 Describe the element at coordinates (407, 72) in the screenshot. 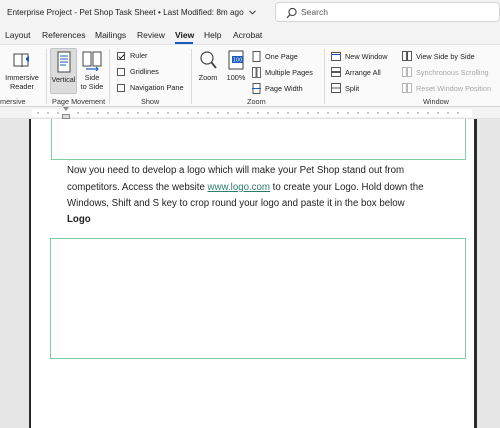

I see `sync-scrolling-icon` at that location.